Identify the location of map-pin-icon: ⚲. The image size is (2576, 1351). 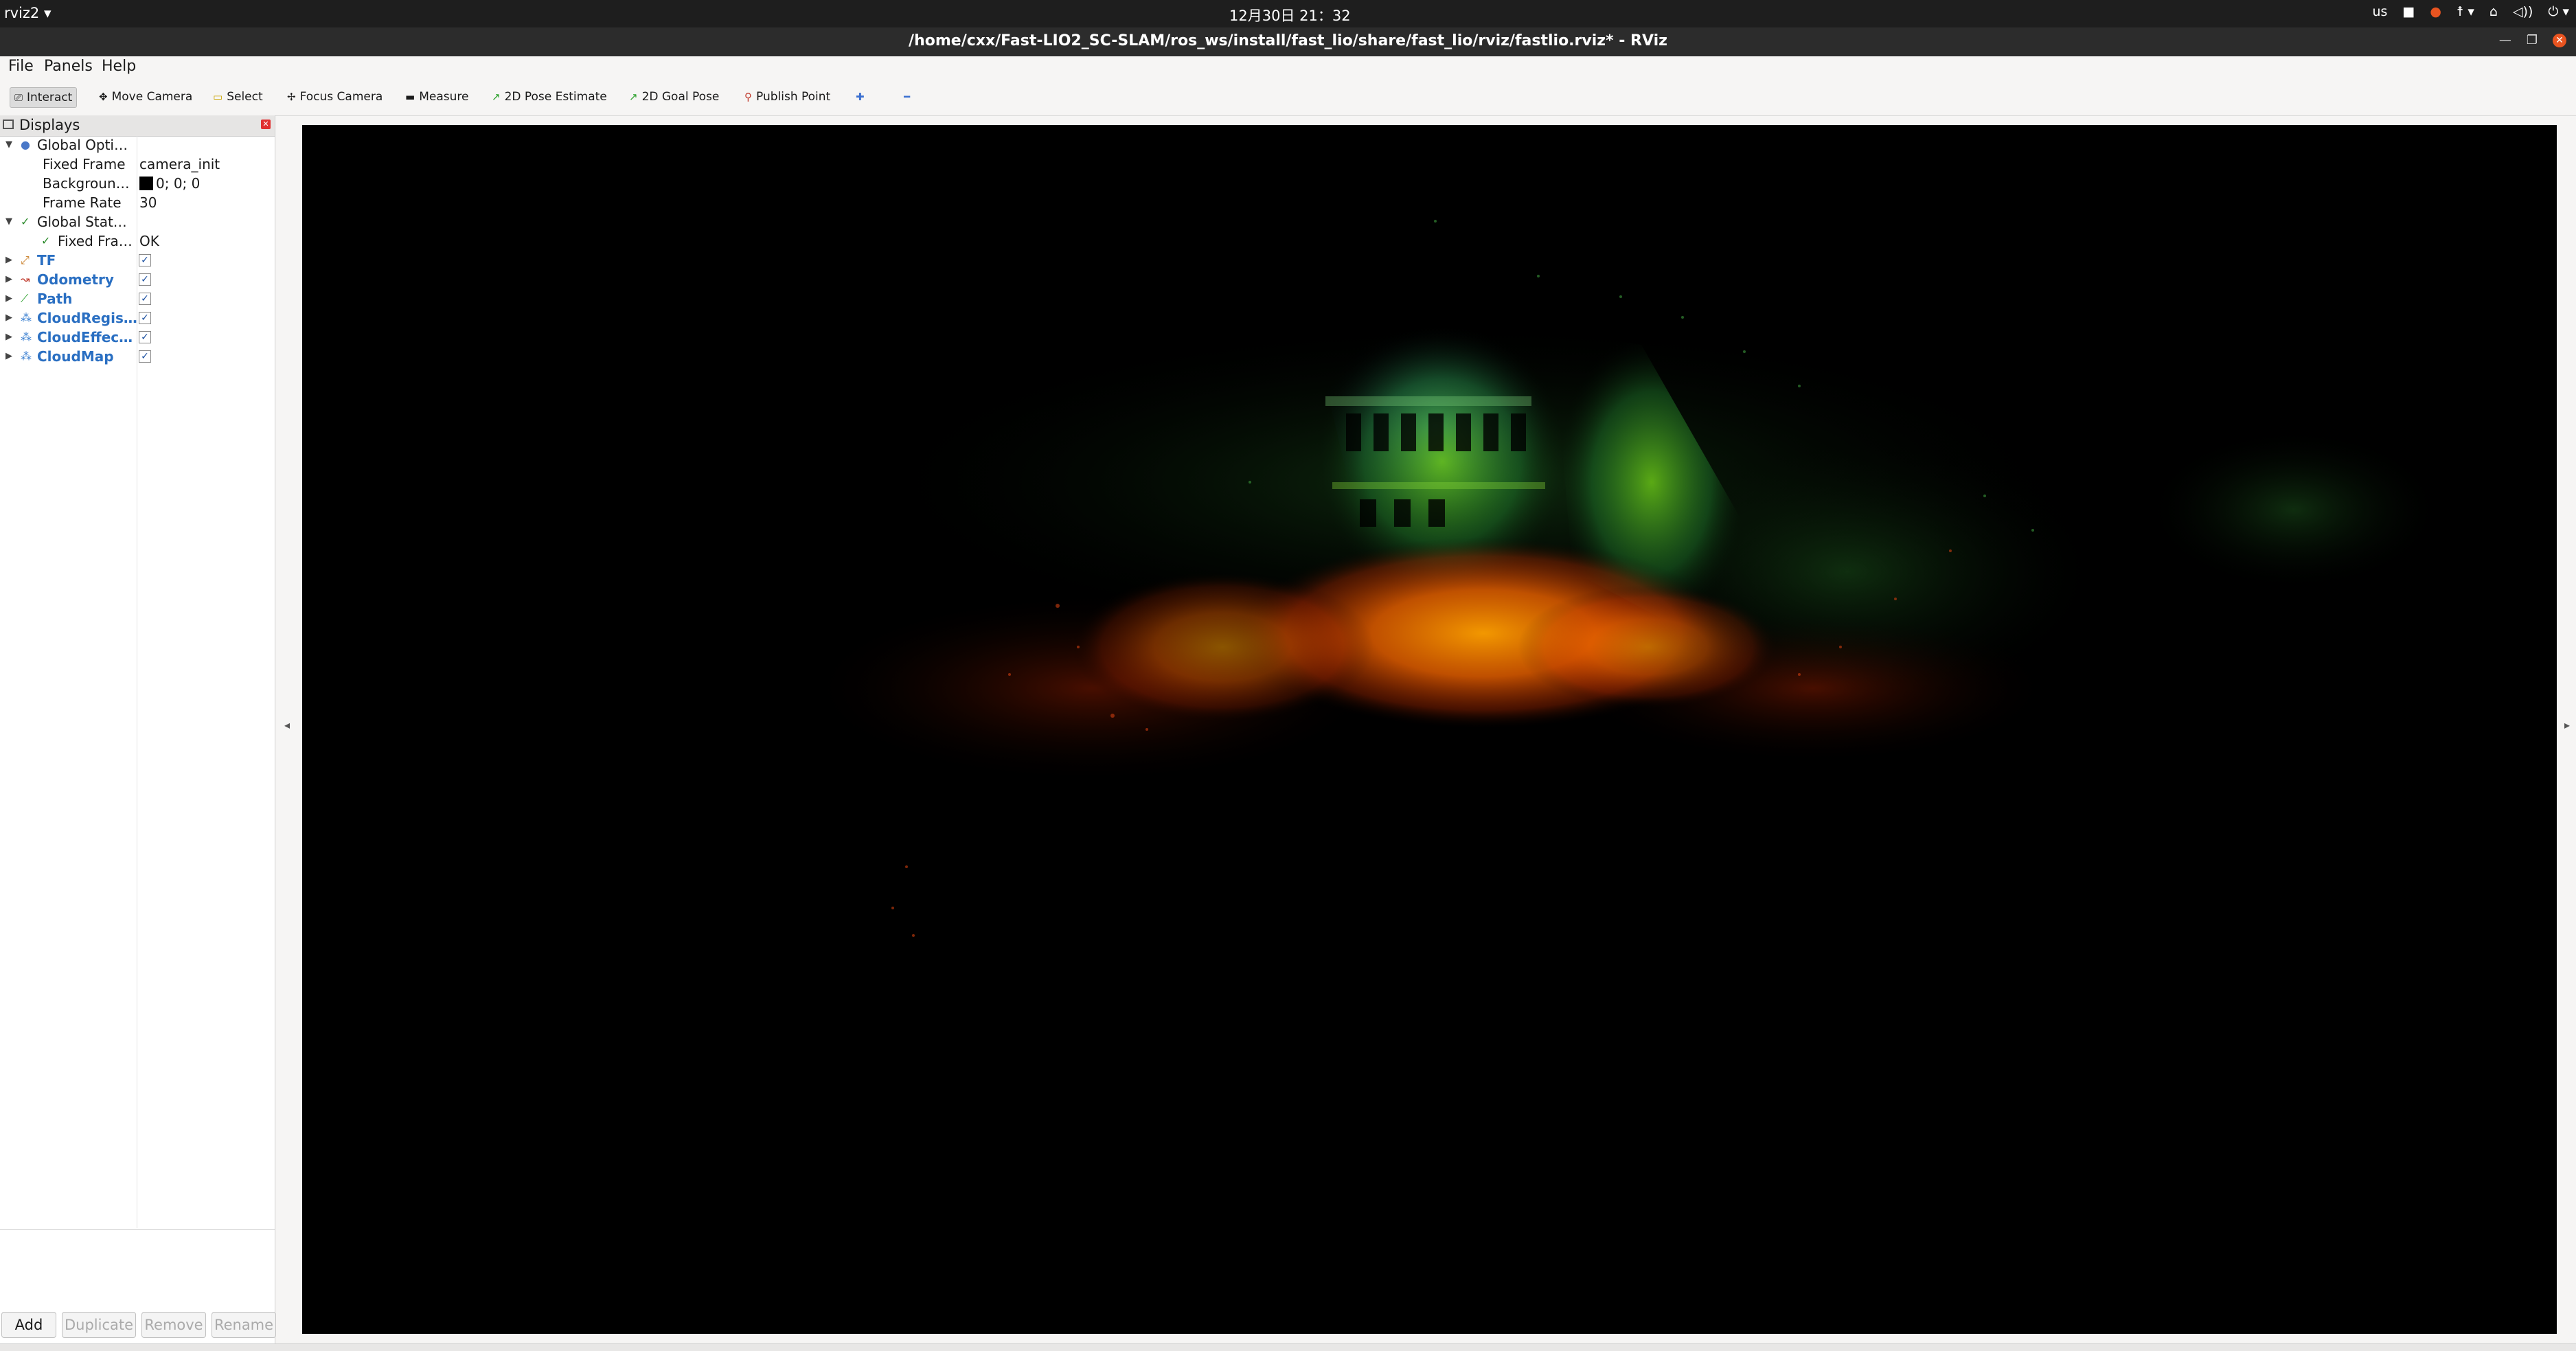
(748, 97).